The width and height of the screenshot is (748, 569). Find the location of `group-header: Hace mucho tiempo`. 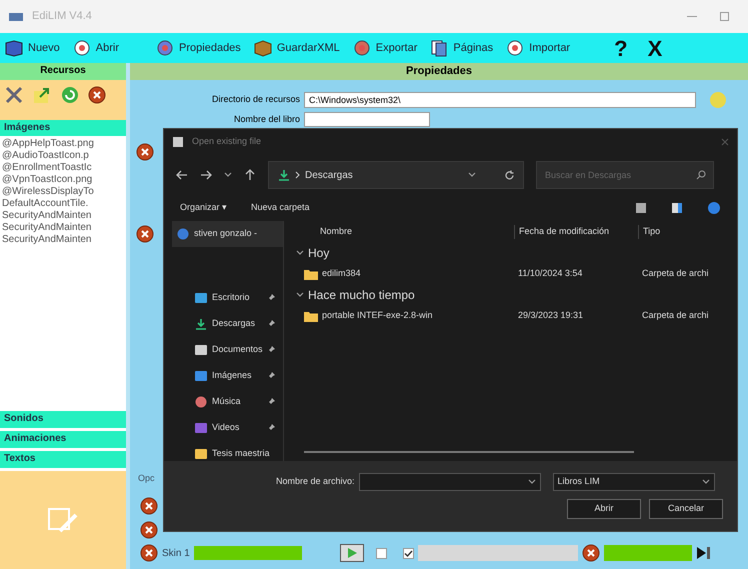

group-header: Hace mucho tiempo is located at coordinates (361, 295).